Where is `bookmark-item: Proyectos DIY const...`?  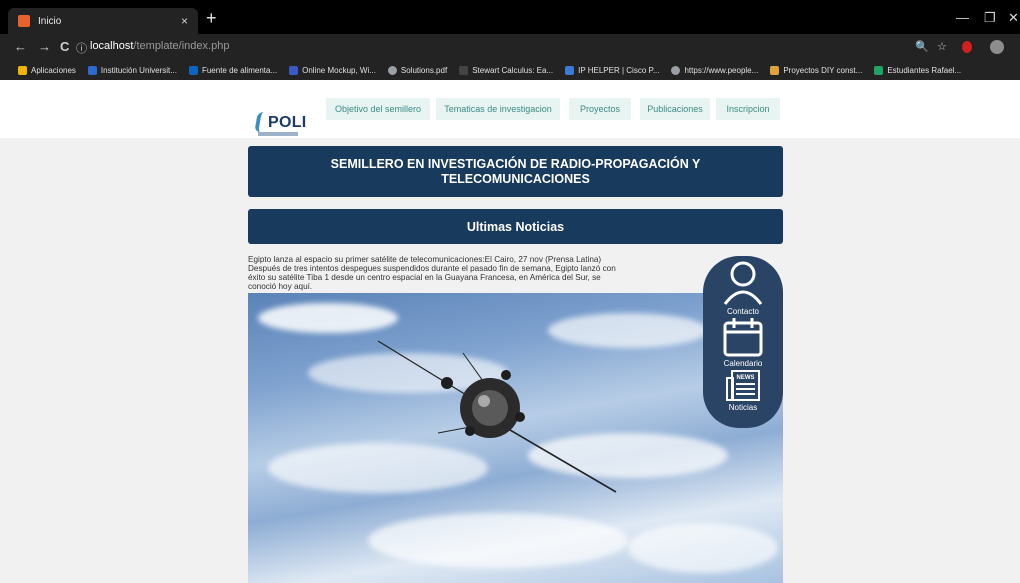
bookmark-item: Proyectos DIY const... is located at coordinates (816, 70).